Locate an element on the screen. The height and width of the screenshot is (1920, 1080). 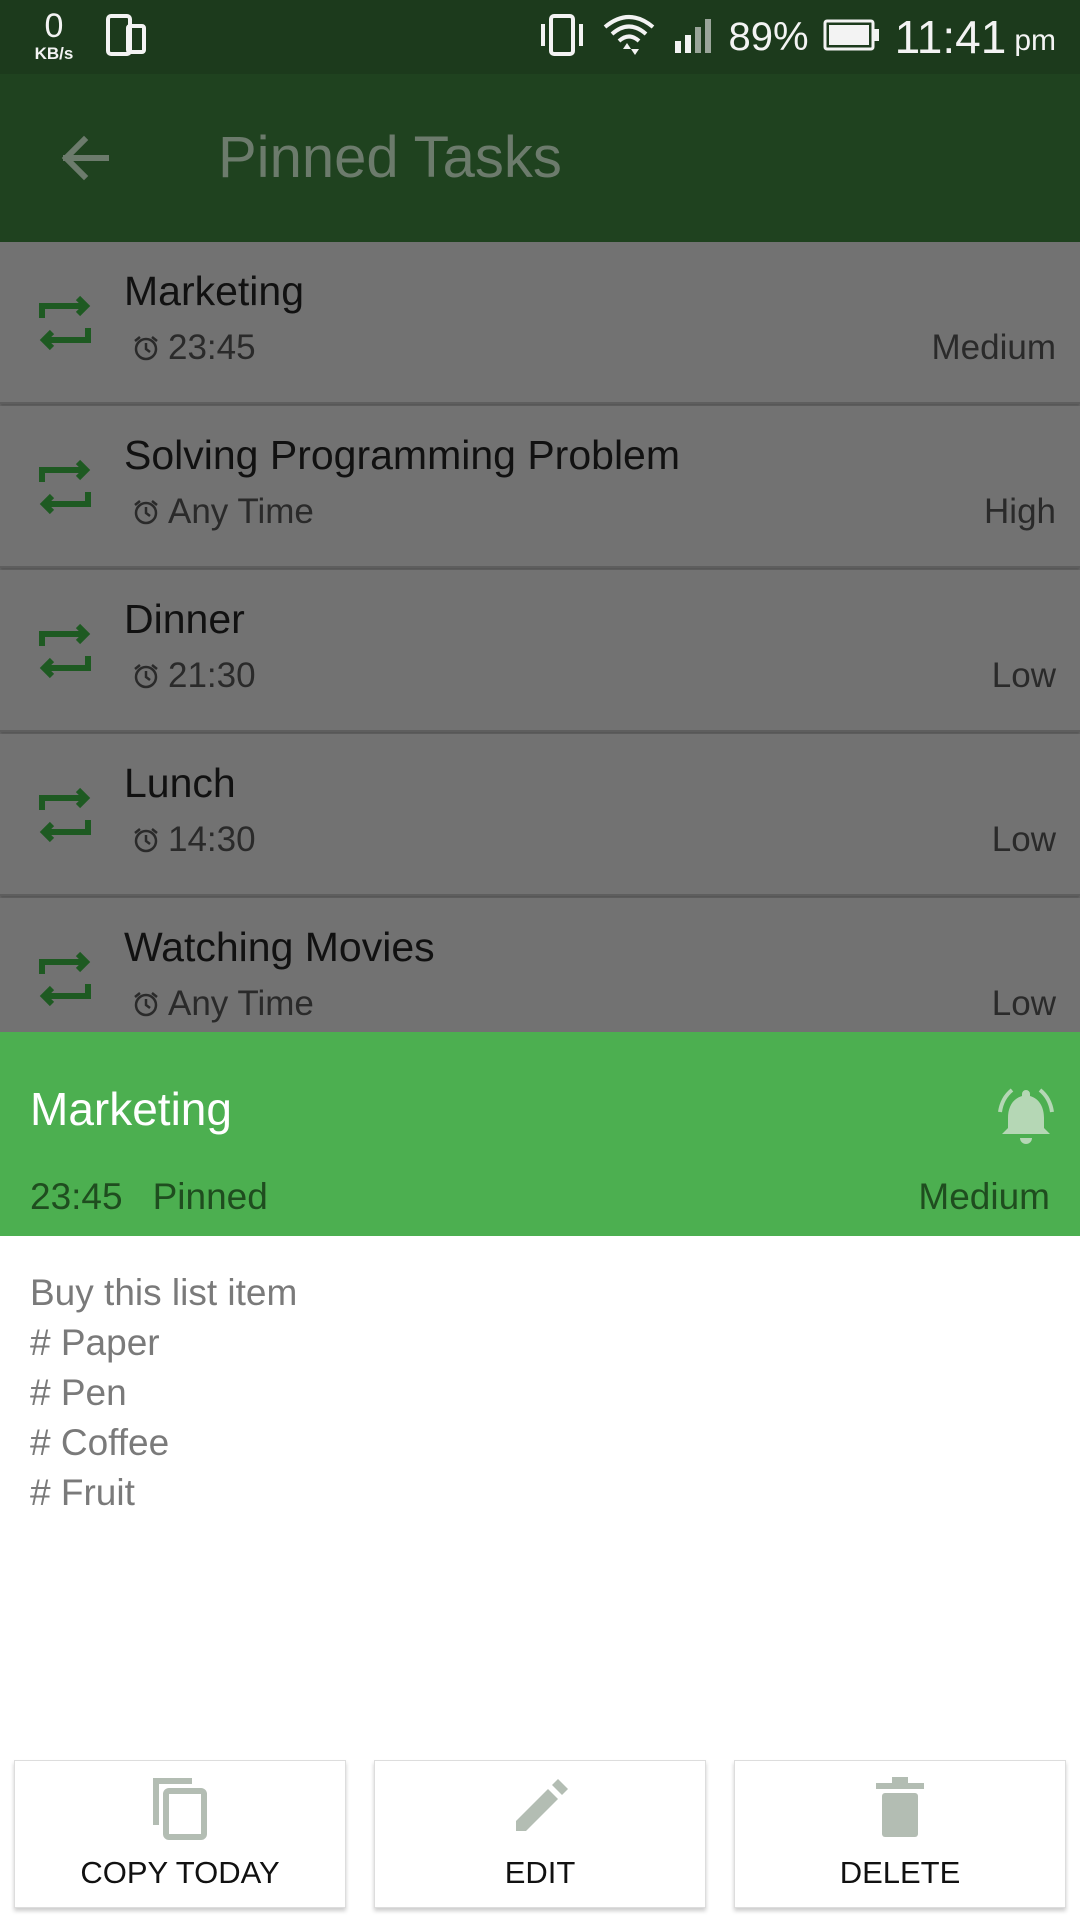
task-time: 21:30 is located at coordinates (212, 675).